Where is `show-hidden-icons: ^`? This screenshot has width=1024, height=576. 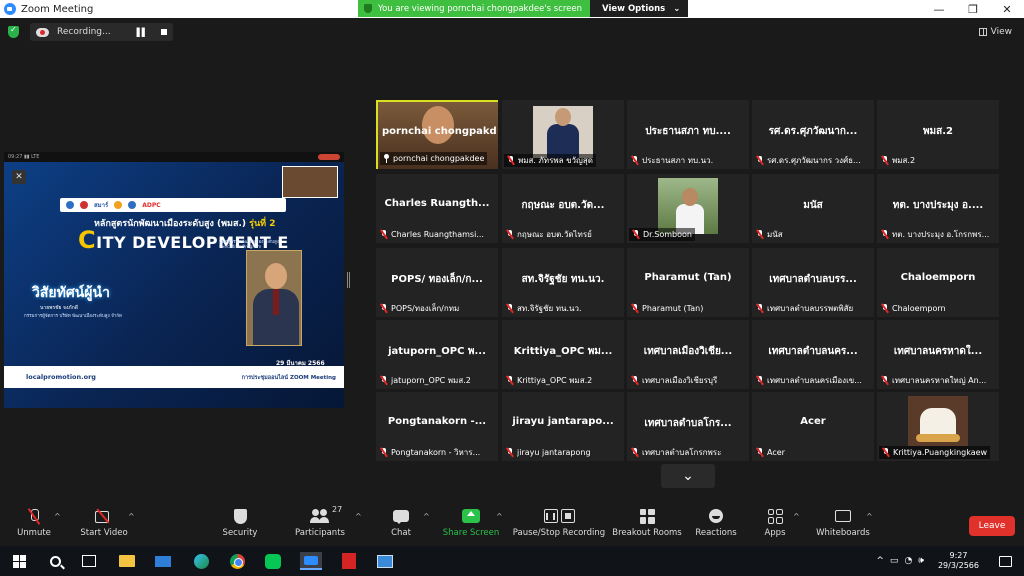
show-hidden-icons: ^ is located at coordinates (880, 561).